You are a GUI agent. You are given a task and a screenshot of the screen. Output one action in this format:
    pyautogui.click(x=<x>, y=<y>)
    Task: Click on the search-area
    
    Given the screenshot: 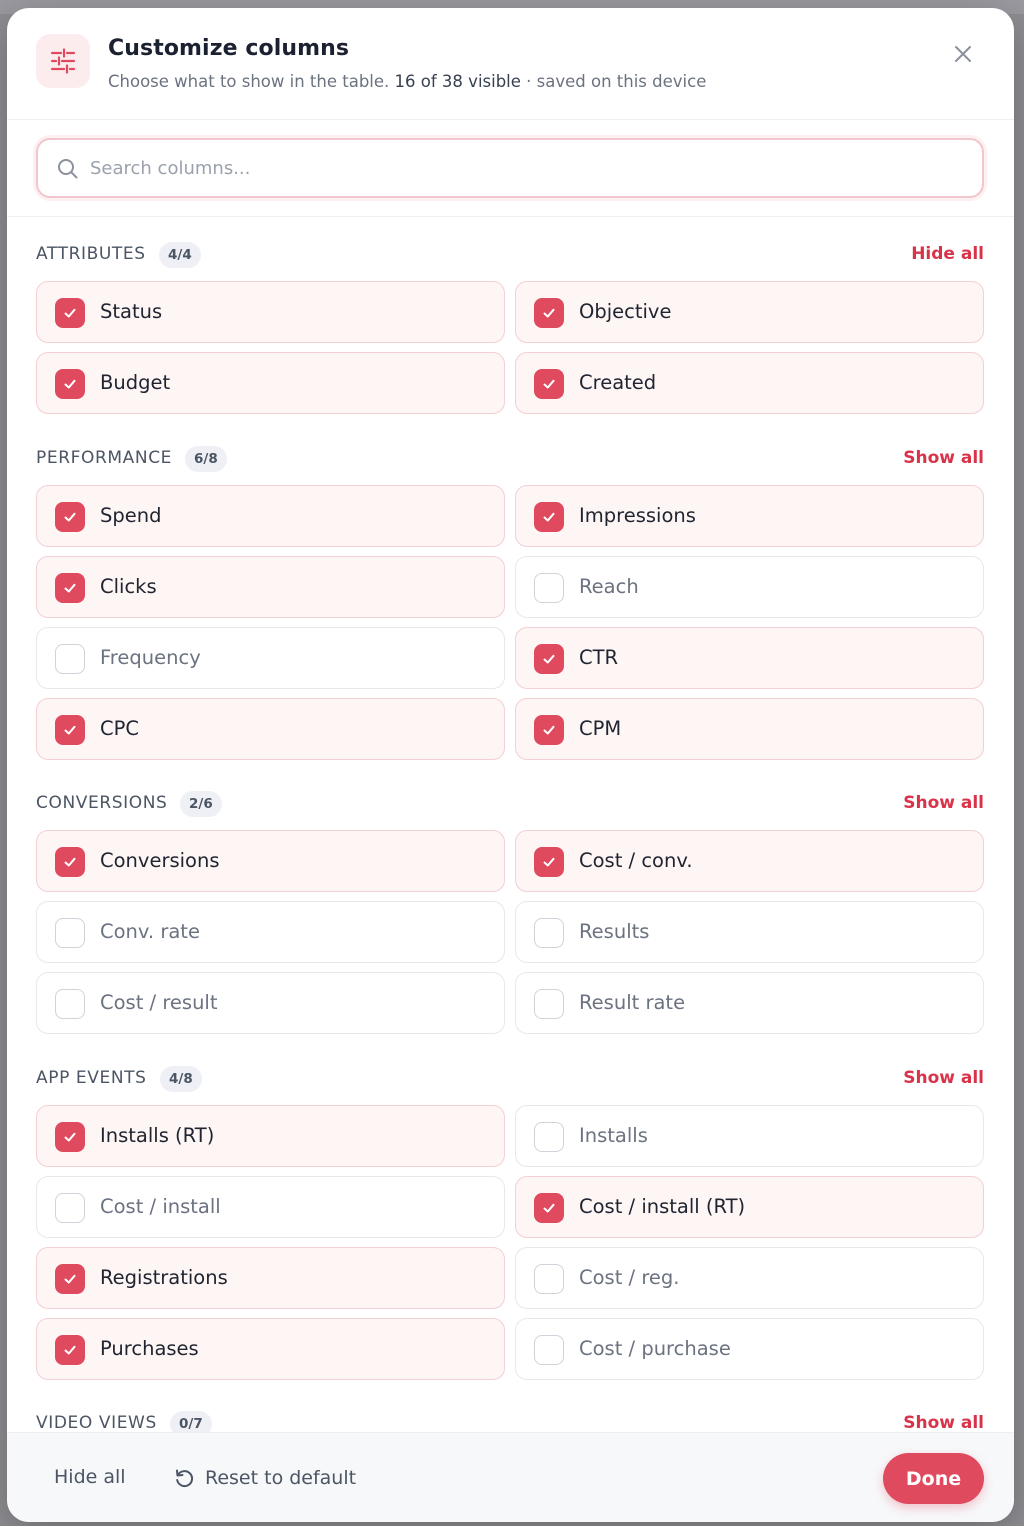 What is the action you would take?
    pyautogui.click(x=510, y=168)
    